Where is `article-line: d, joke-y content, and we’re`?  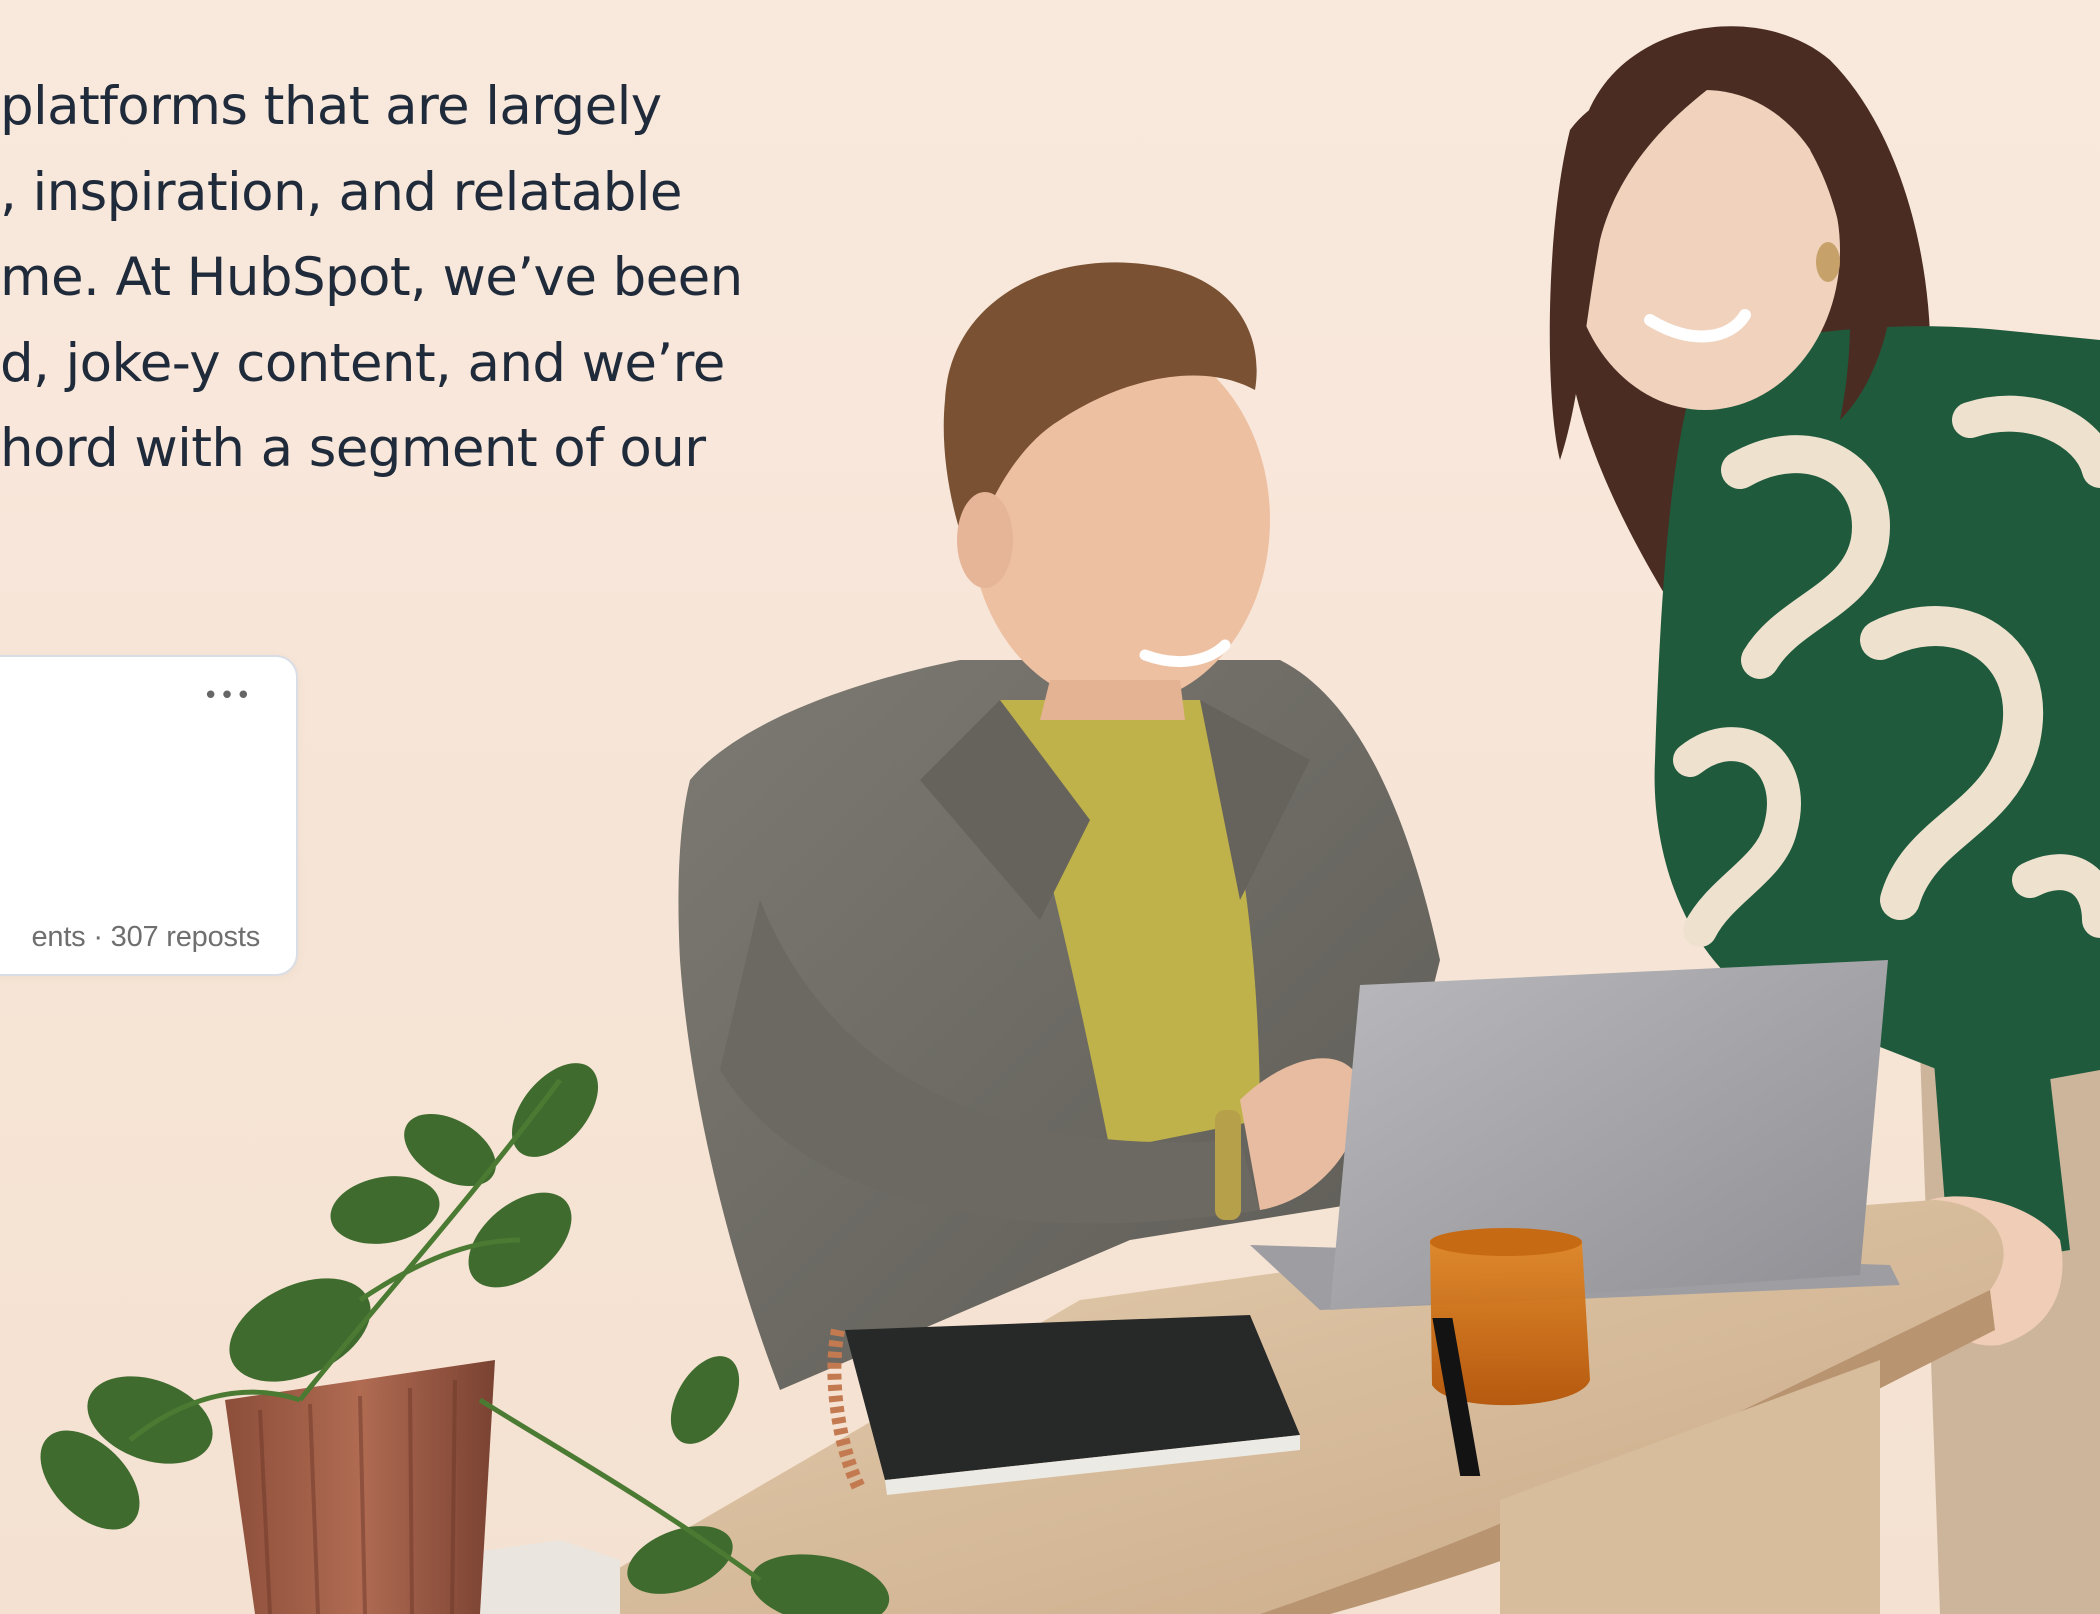
article-line: d, joke-y content, and we’re is located at coordinates (362, 363).